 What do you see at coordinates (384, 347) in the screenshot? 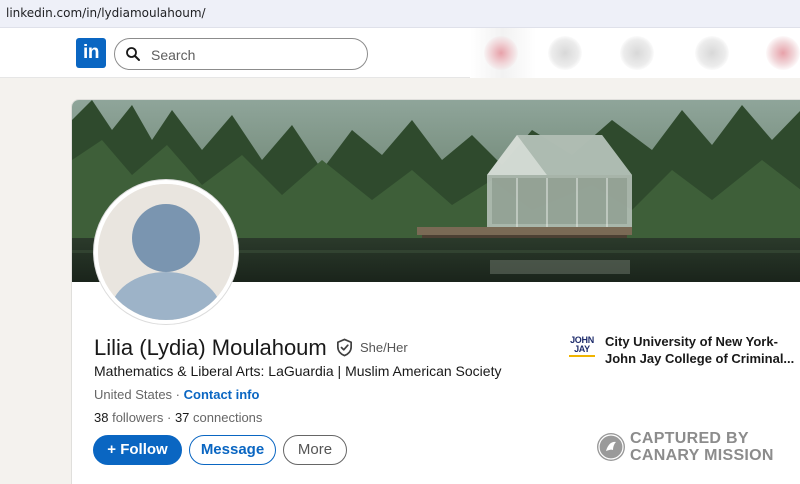
I see `pronouns: She/Her` at bounding box center [384, 347].